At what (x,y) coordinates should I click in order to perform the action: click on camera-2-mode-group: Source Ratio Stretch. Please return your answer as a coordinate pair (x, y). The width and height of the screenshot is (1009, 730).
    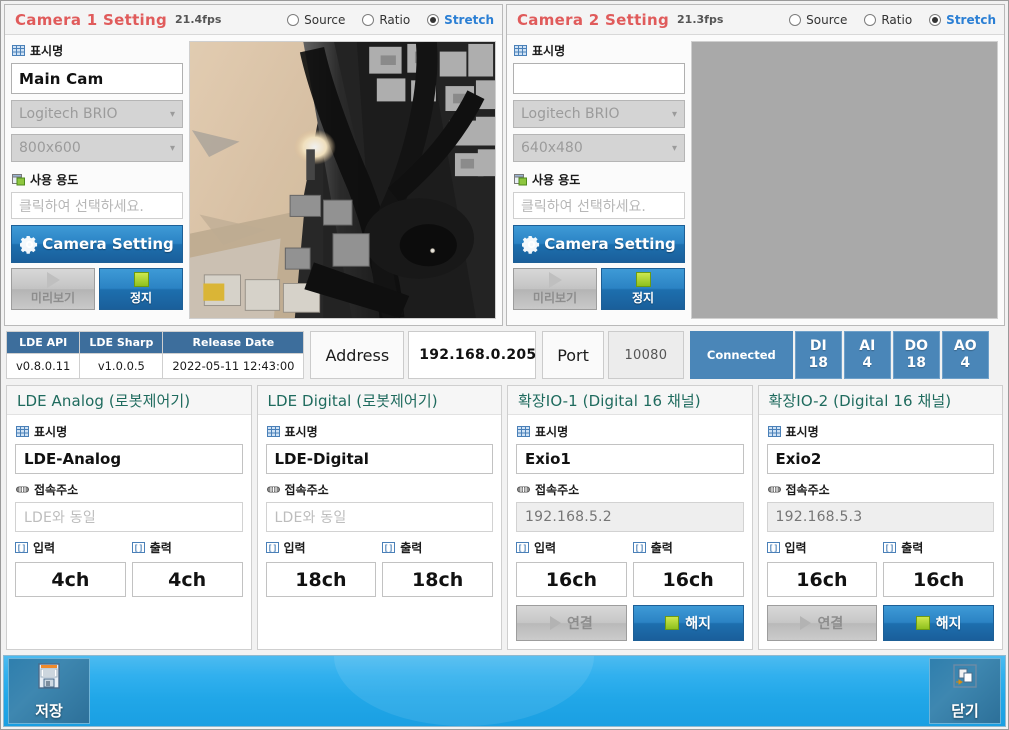
    Looking at the image, I should click on (892, 20).